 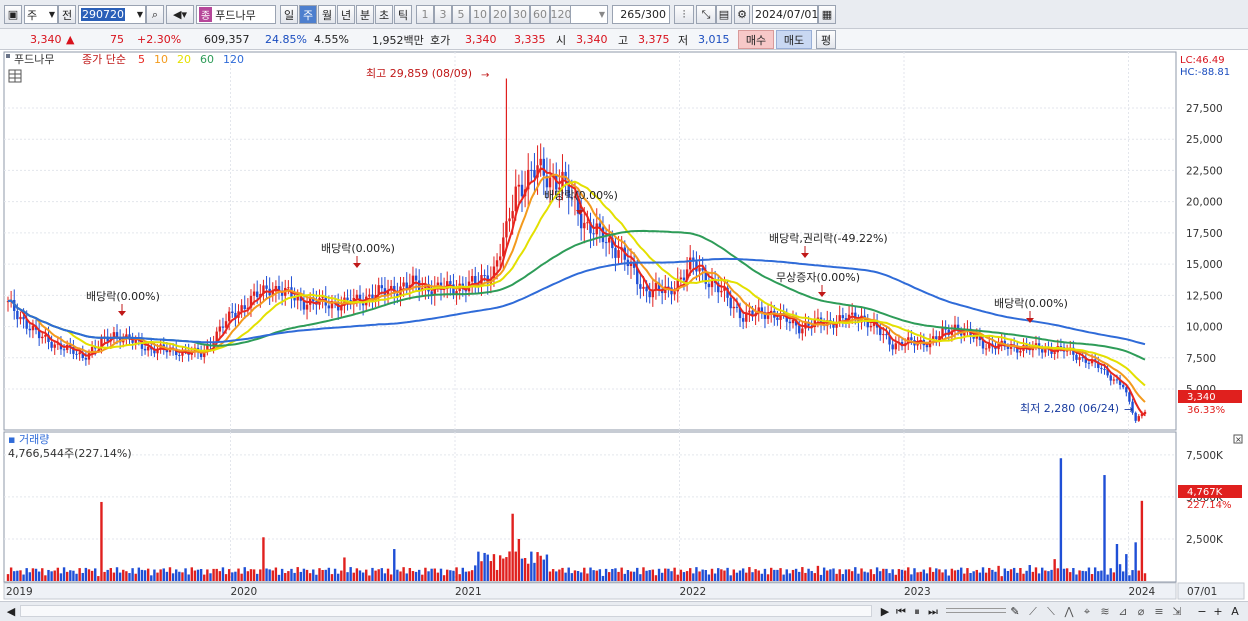 What do you see at coordinates (446, 611) in the screenshot?
I see `scroll-track` at bounding box center [446, 611].